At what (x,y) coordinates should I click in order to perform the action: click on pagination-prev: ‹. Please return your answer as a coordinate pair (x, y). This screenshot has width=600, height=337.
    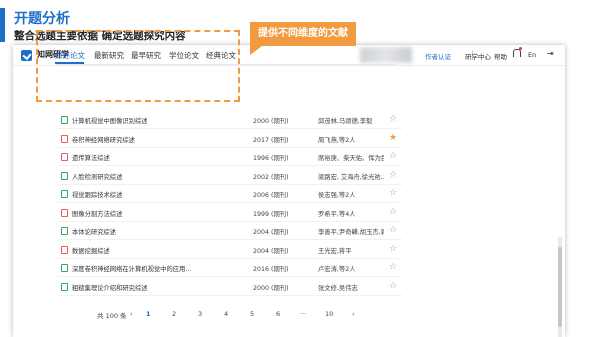
    Looking at the image, I should click on (131, 314).